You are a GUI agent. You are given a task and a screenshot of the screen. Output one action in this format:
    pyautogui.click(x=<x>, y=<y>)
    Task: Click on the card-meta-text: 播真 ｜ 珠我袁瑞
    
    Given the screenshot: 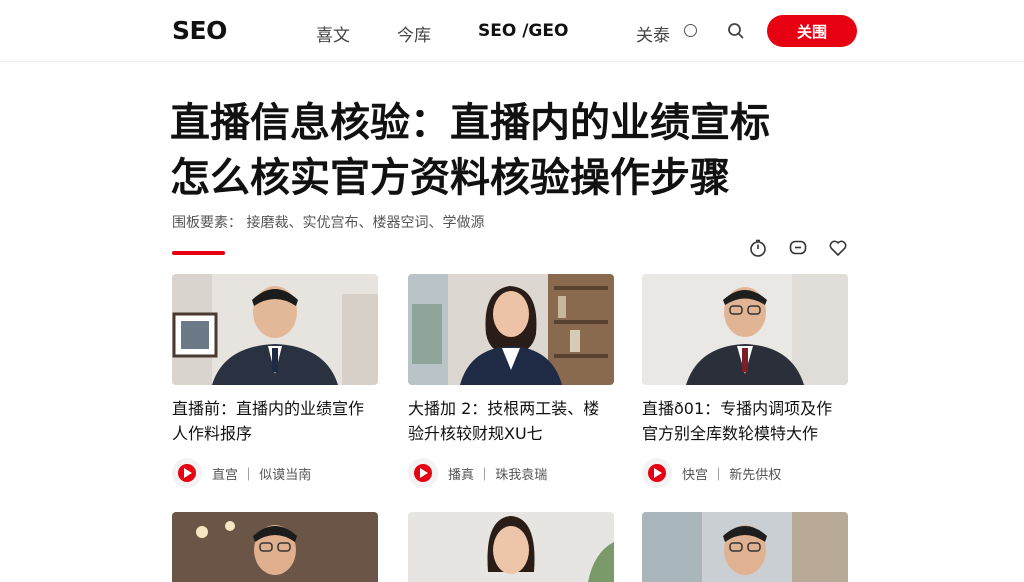 What is the action you would take?
    pyautogui.click(x=498, y=475)
    